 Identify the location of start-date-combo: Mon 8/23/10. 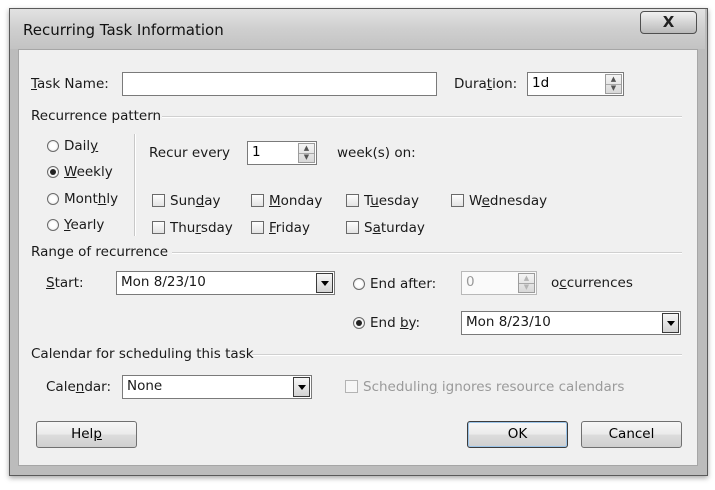
(225, 283).